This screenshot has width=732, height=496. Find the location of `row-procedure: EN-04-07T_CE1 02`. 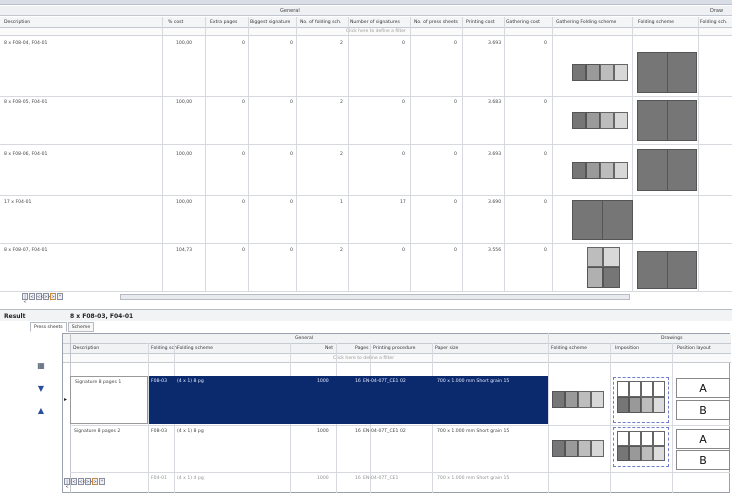

row-procedure: EN-04-07T_CE1 02 is located at coordinates (384, 381).